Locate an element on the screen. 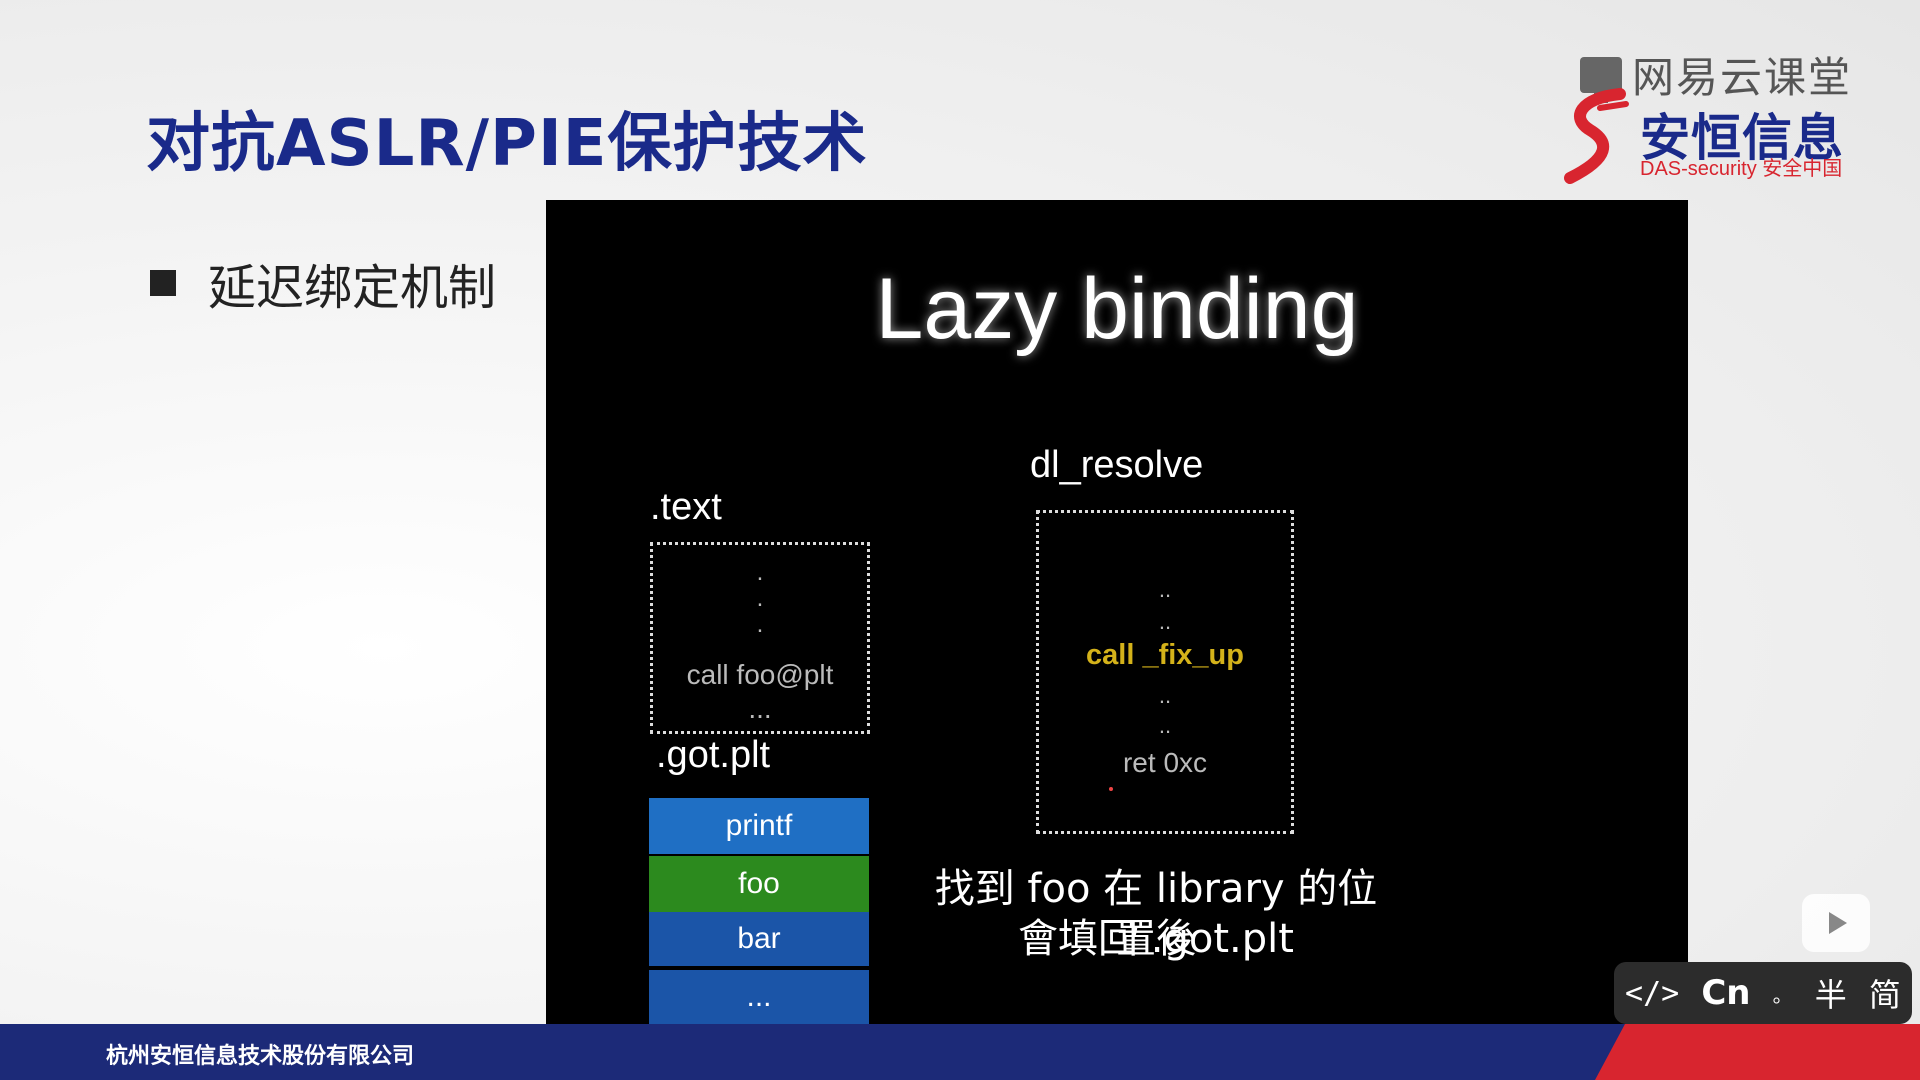  gotplt-row-bar: bar is located at coordinates (759, 939).